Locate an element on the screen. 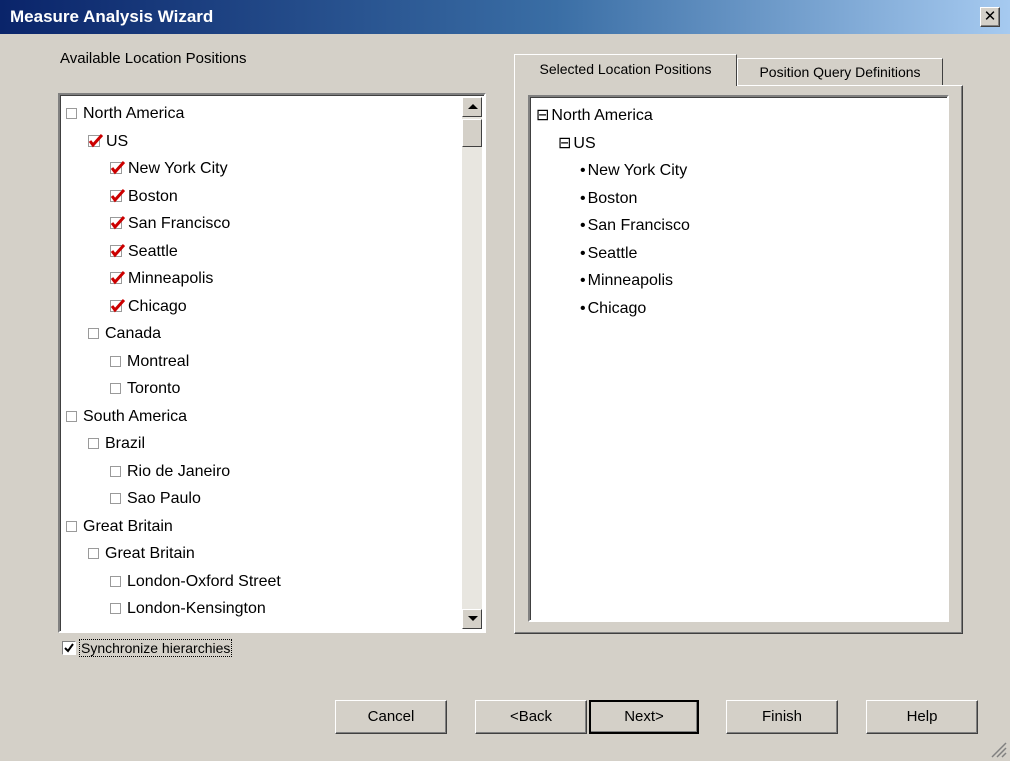 This screenshot has width=1010, height=761. tab-label: Position Query Definitions is located at coordinates (840, 72).